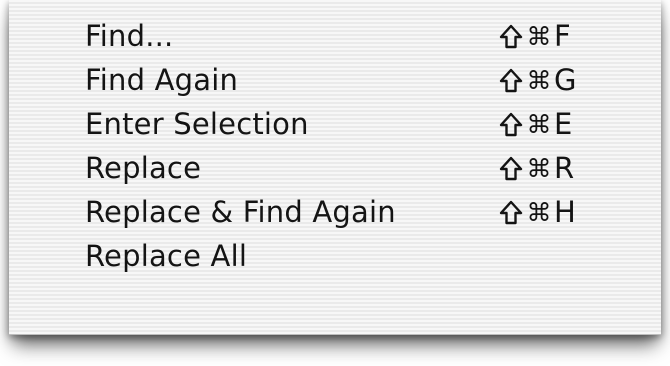 This screenshot has height=366, width=670. I want to click on shortcut-key: F, so click(562, 36).